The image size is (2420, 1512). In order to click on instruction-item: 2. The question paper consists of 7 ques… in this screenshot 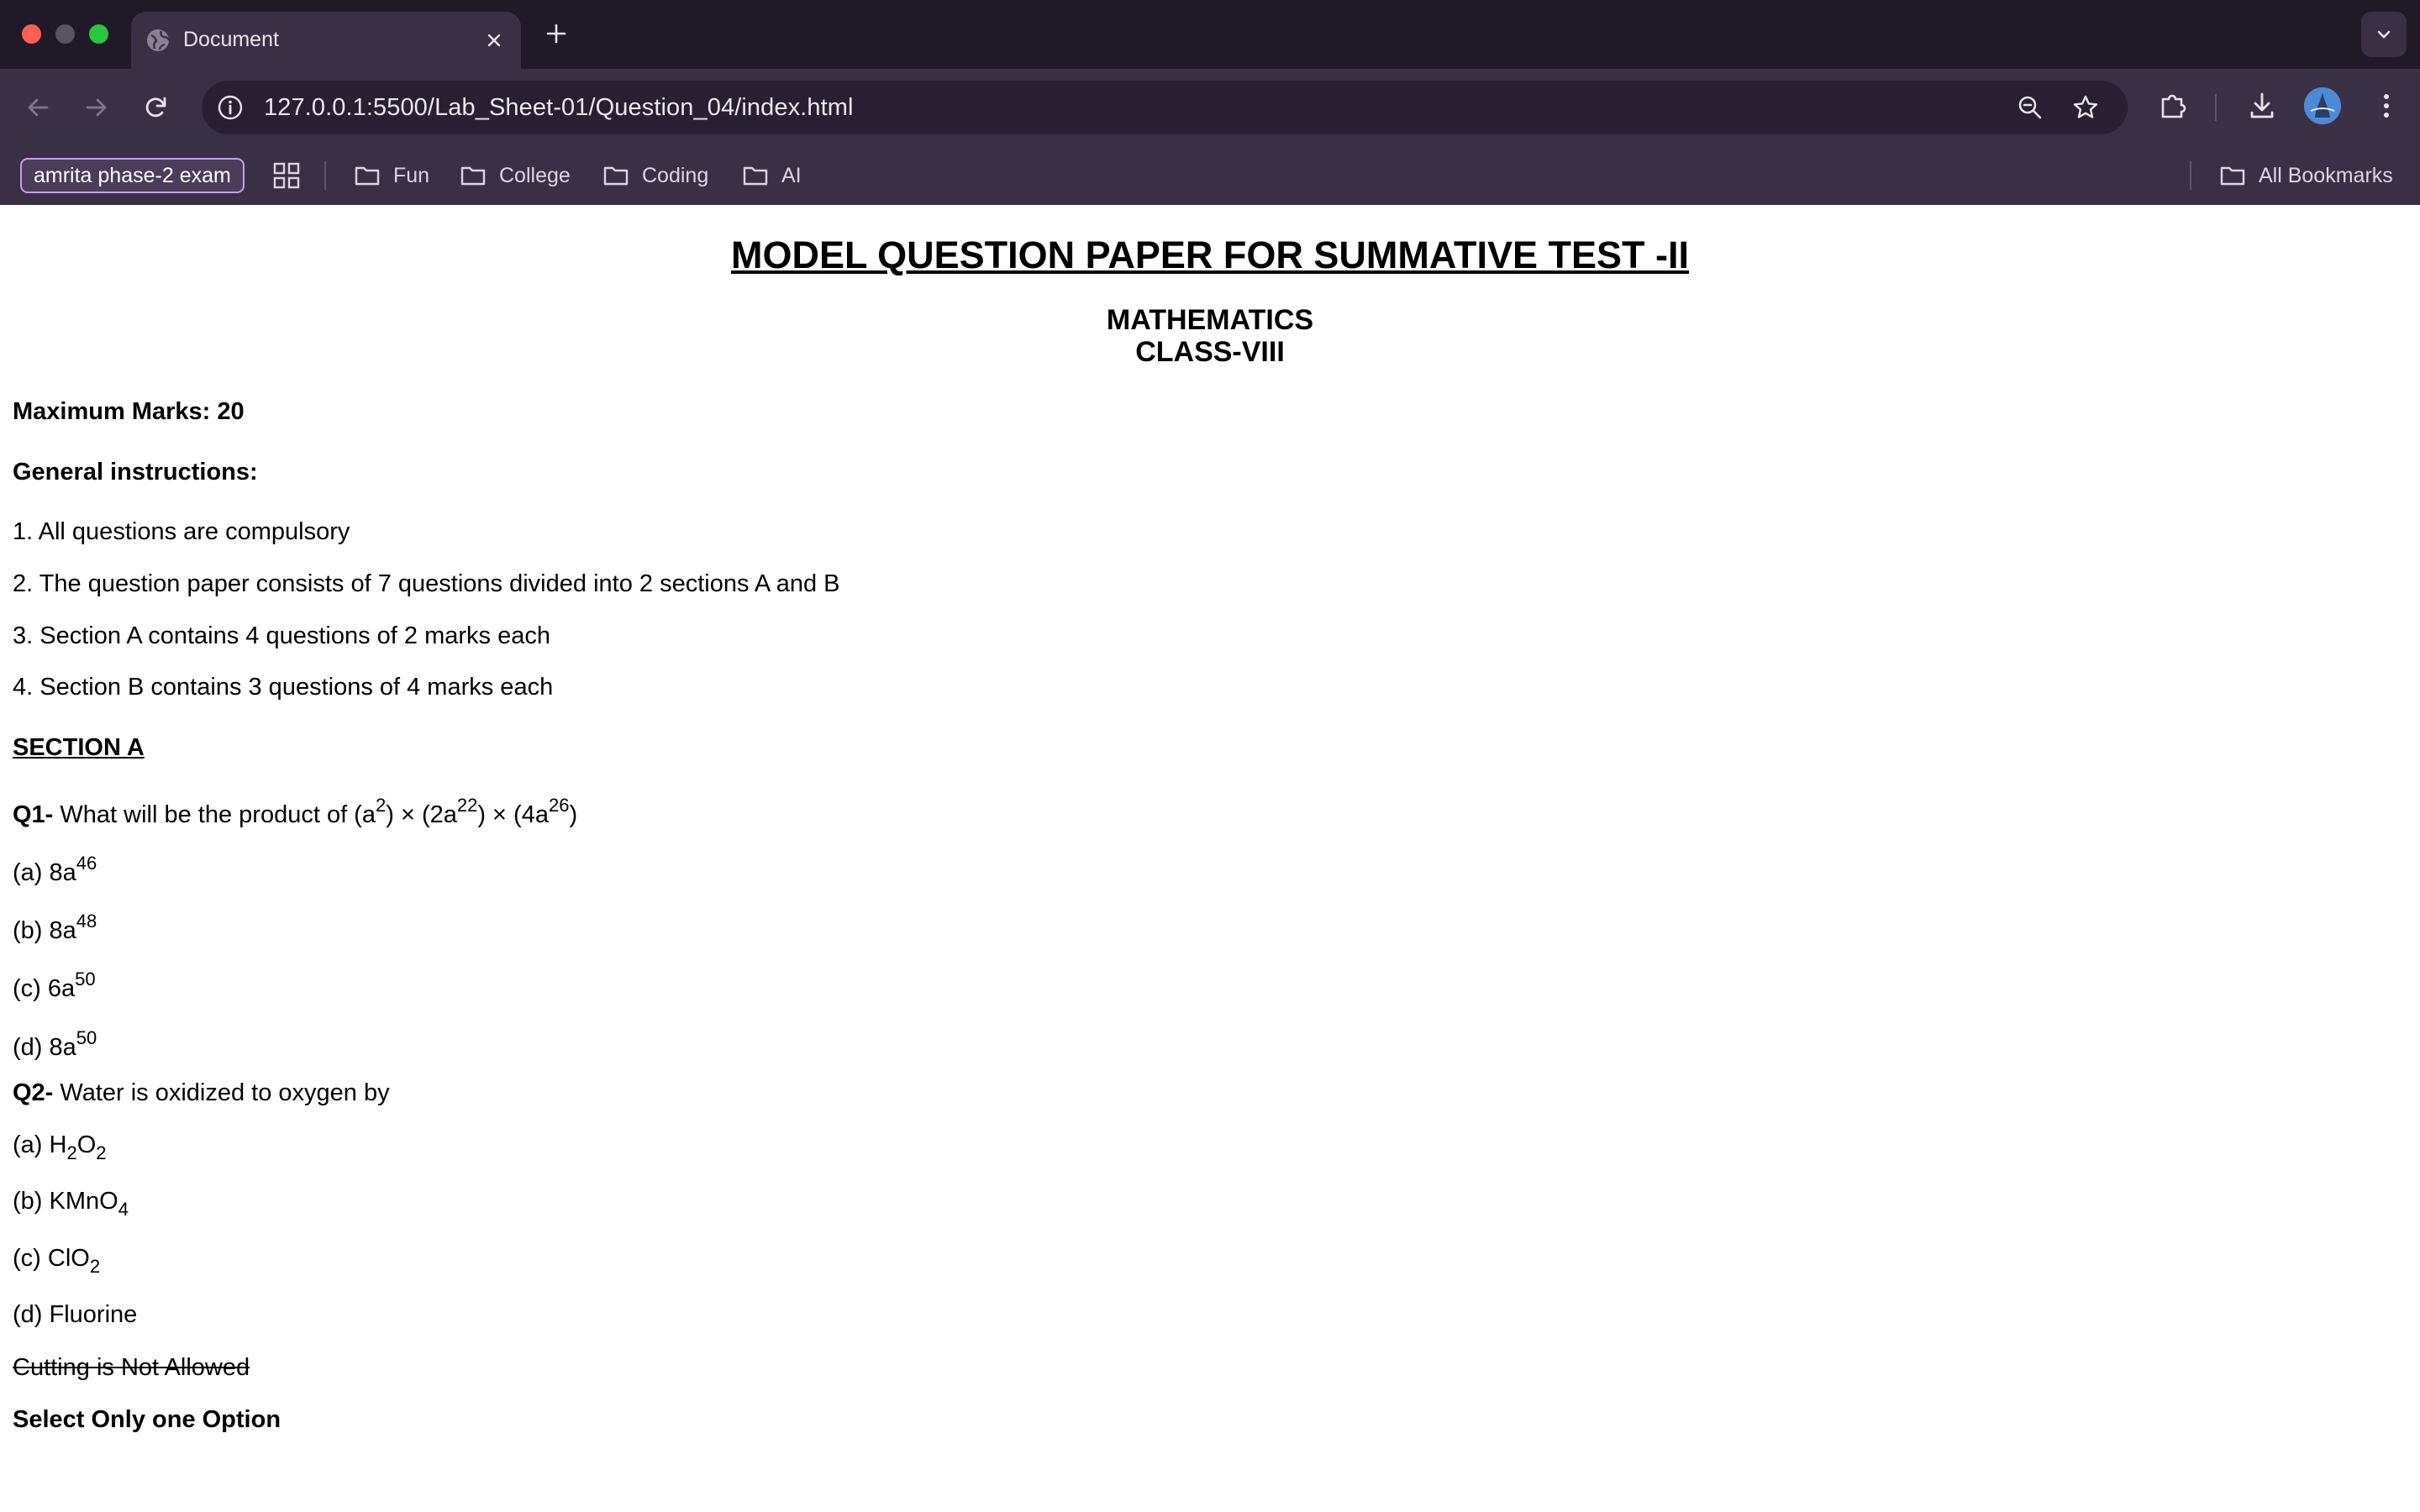, I will do `click(427, 583)`.